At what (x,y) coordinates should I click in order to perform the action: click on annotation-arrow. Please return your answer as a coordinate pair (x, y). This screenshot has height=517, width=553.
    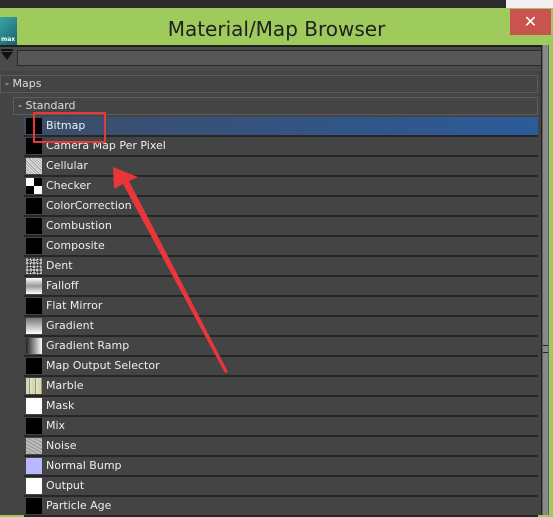
    Looking at the image, I should click on (170, 270).